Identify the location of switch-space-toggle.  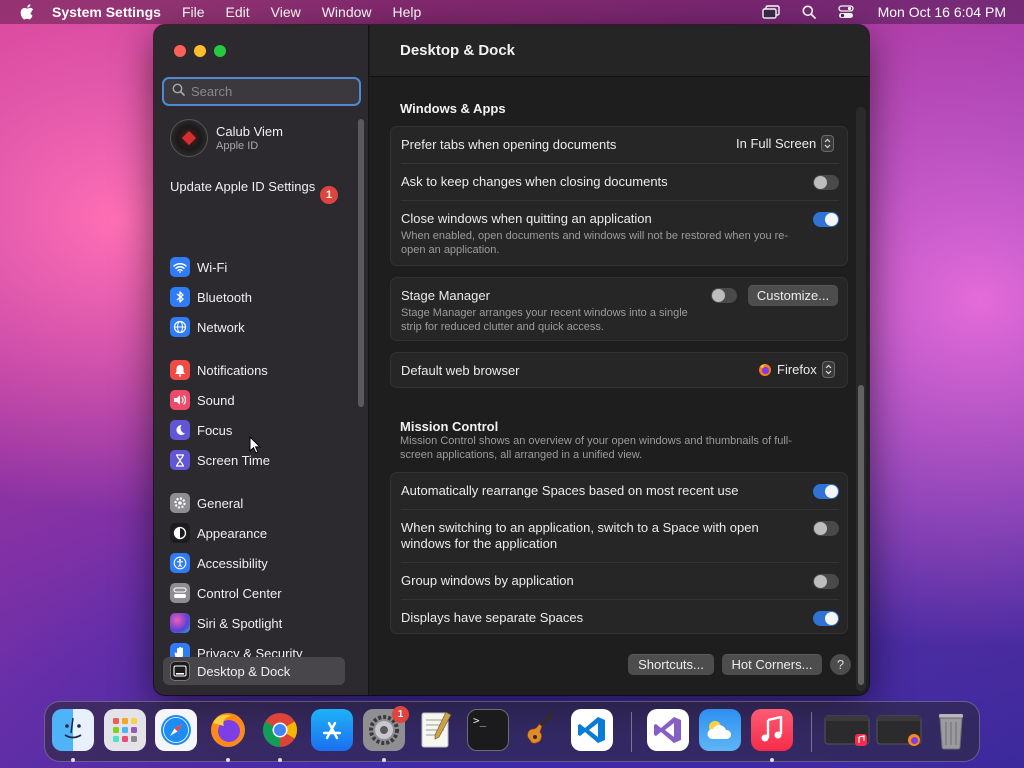
(826, 528).